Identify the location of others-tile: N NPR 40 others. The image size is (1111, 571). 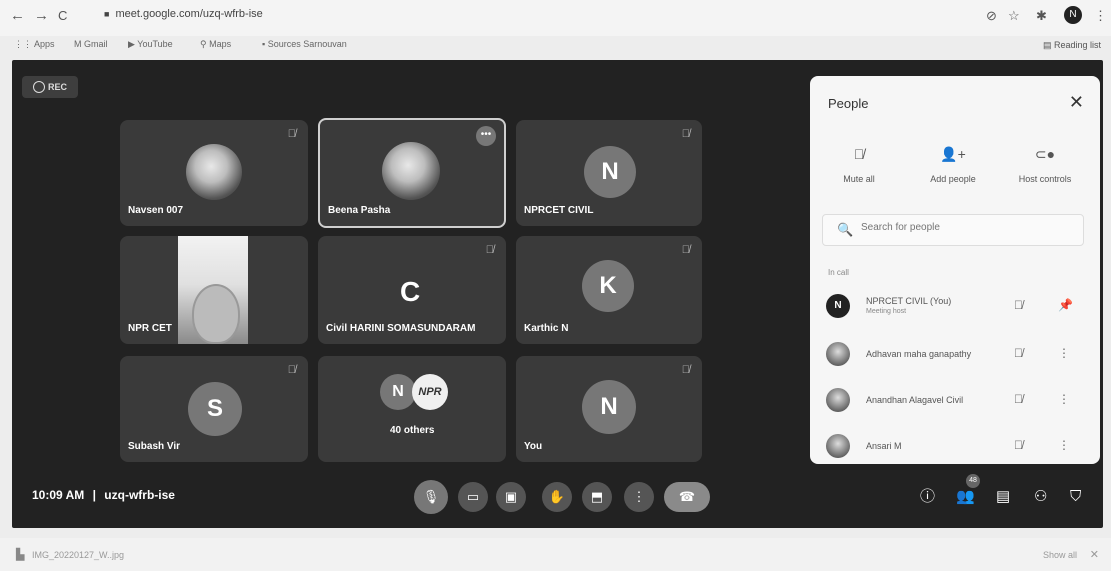
(412, 409).